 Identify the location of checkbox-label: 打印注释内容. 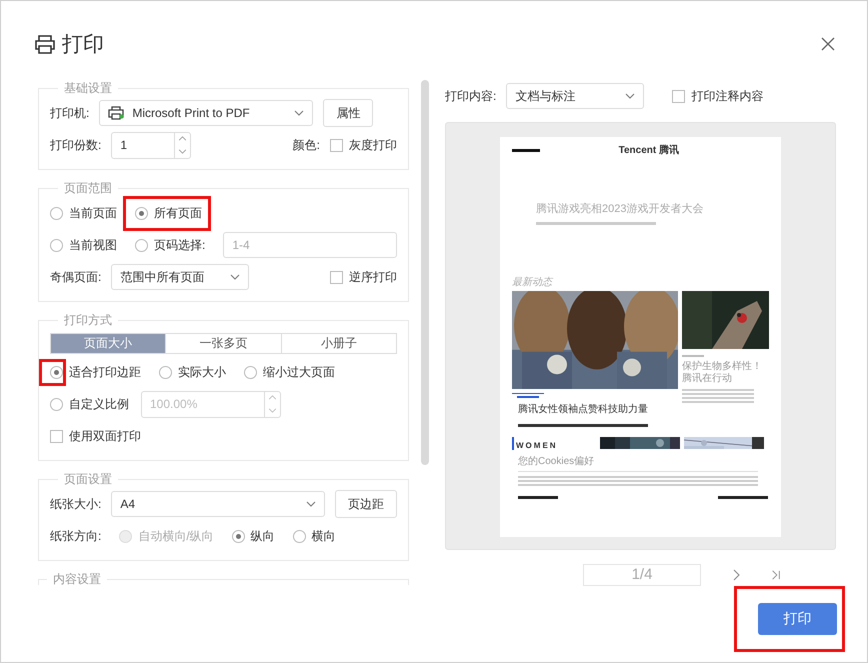
(727, 96).